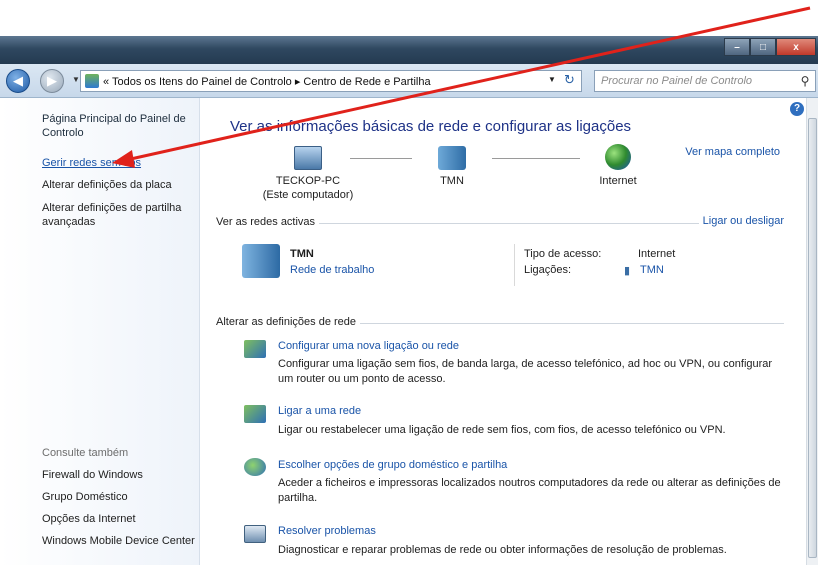 Image resolution: width=818 pixels, height=565 pixels. I want to click on node-computer-name: TECKOP-PC, so click(308, 181).